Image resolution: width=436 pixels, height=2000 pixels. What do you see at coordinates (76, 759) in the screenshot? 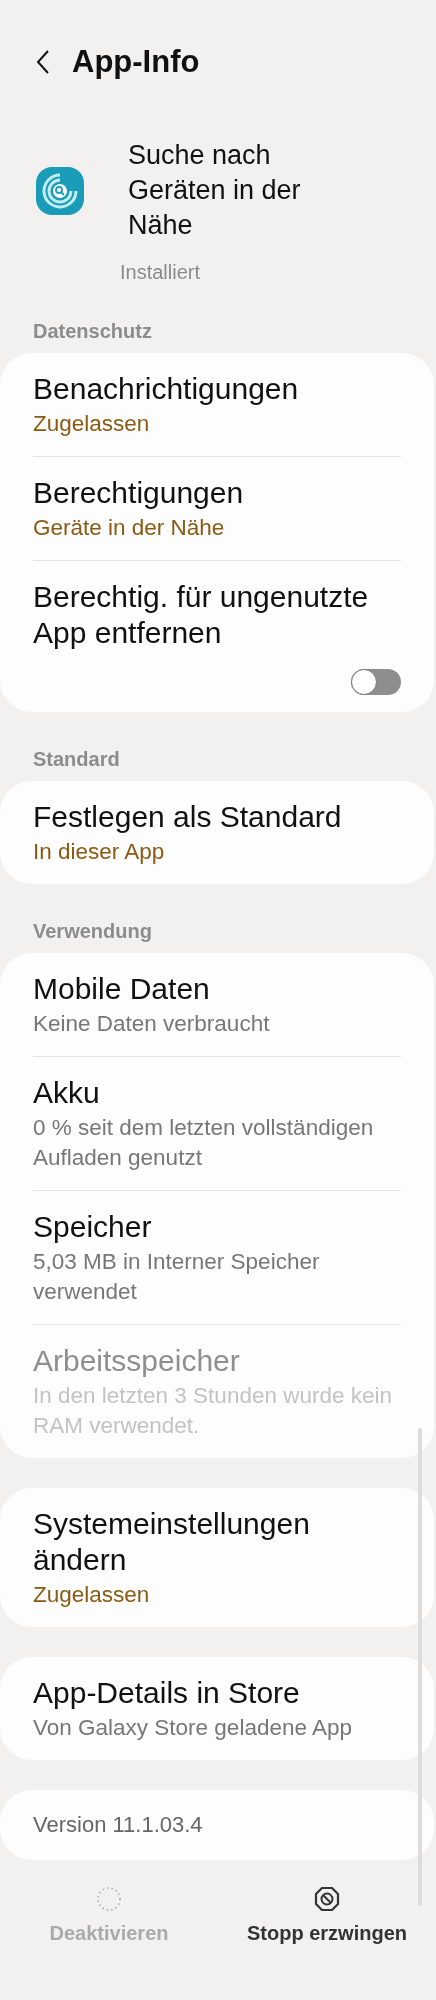
I see `section-heading: Standard` at bounding box center [76, 759].